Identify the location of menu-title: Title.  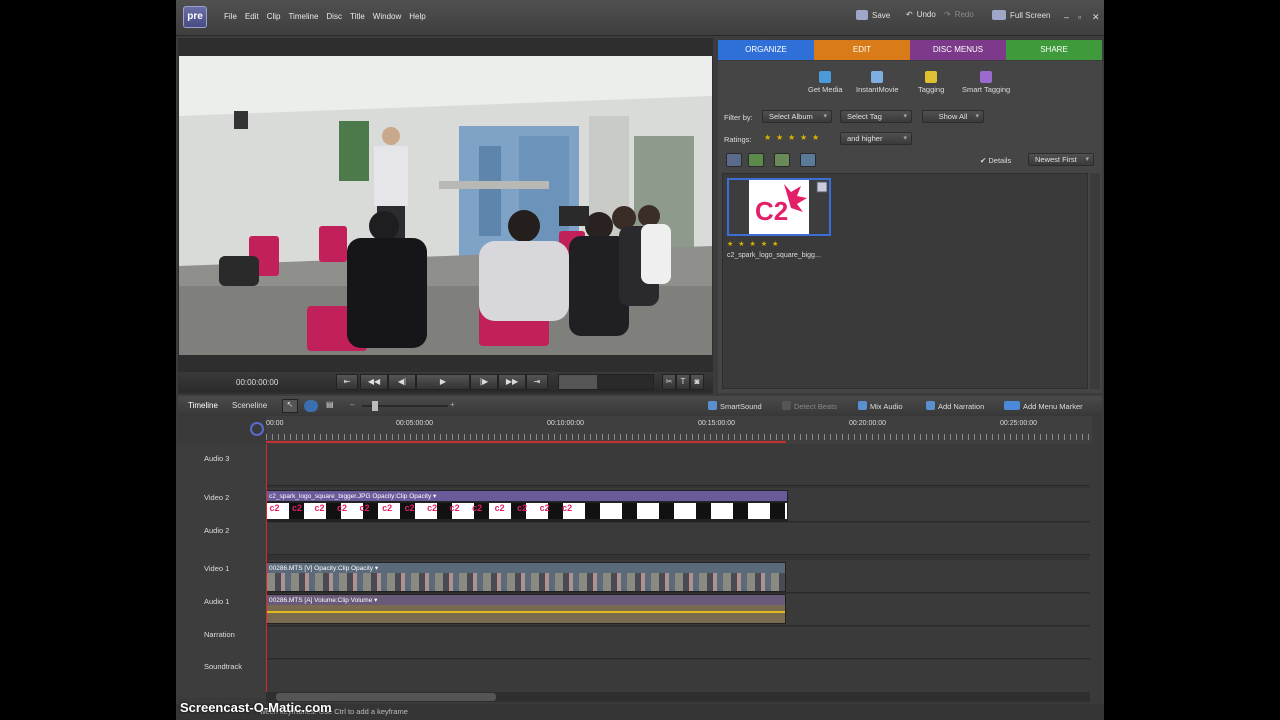
(357, 16).